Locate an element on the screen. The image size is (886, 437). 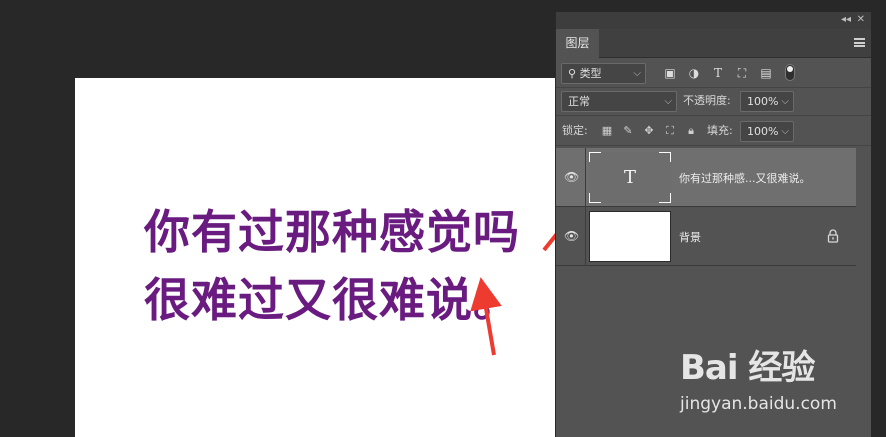
lock-row: 锁定: ▦ ✎ ✥ ⛶ 🔒︎ 填充: 100% ⌵ is located at coordinates (713, 131).